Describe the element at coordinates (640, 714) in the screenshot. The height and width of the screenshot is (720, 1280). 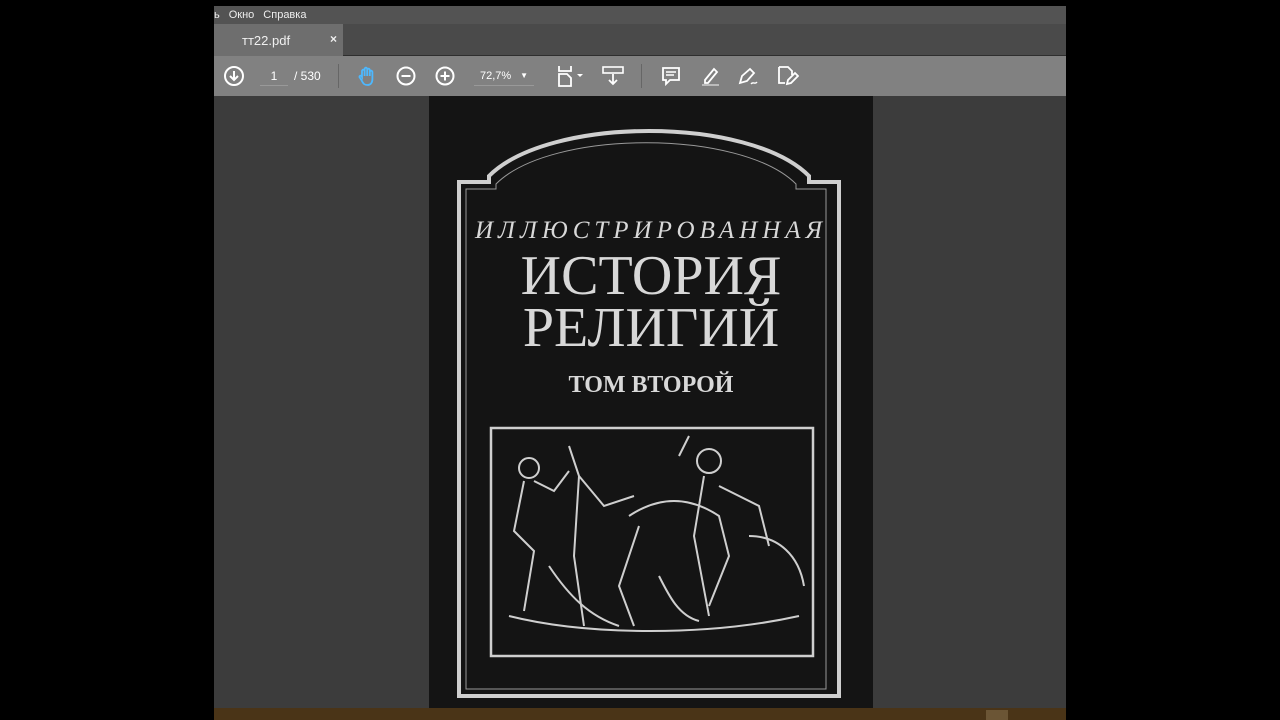
I see `taskbar-strip` at that location.